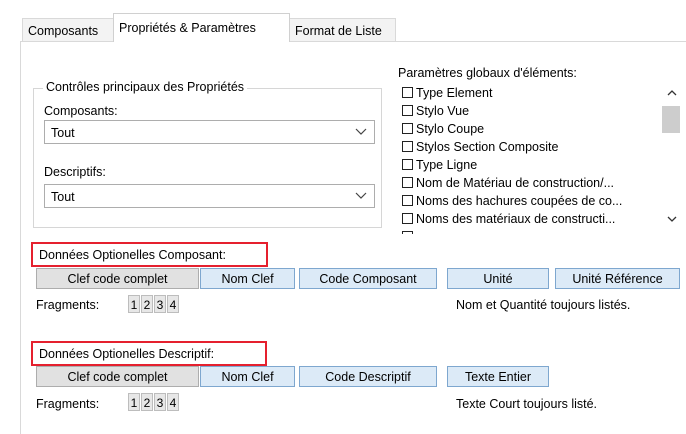 This screenshot has width=686, height=434. Describe the element at coordinates (68, 404) in the screenshot. I see `descriptif-fragments-label: Fragments:` at that location.